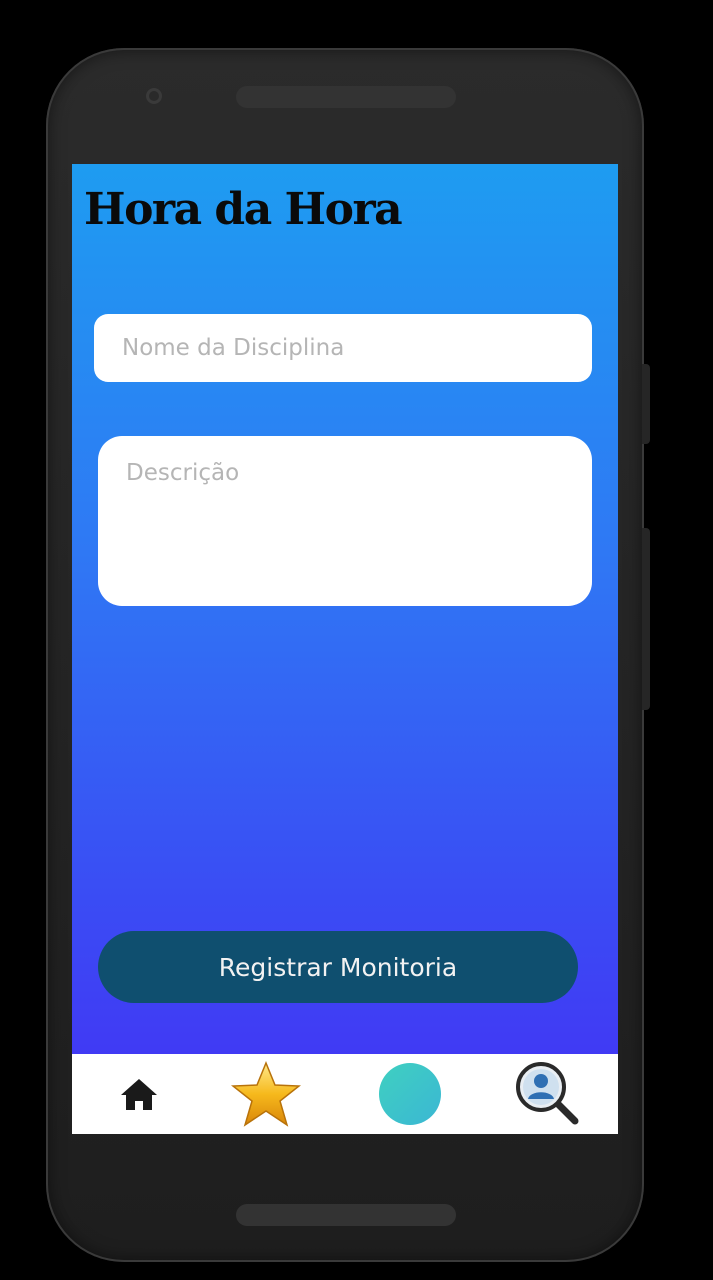 Image resolution: width=713 pixels, height=1280 pixels. Describe the element at coordinates (345, 521) in the screenshot. I see `description-textarea` at that location.